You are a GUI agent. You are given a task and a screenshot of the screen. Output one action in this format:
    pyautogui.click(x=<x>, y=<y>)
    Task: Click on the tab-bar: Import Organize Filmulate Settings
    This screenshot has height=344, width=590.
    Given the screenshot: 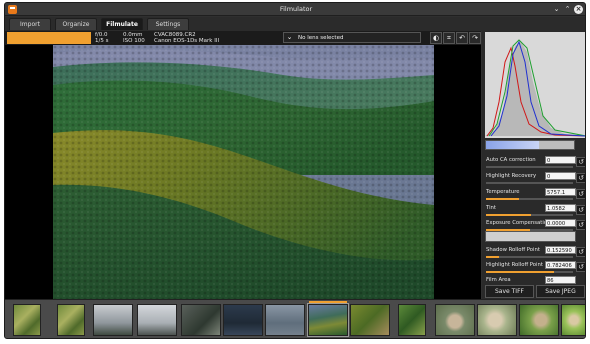 What is the action you would take?
    pyautogui.click(x=295, y=24)
    